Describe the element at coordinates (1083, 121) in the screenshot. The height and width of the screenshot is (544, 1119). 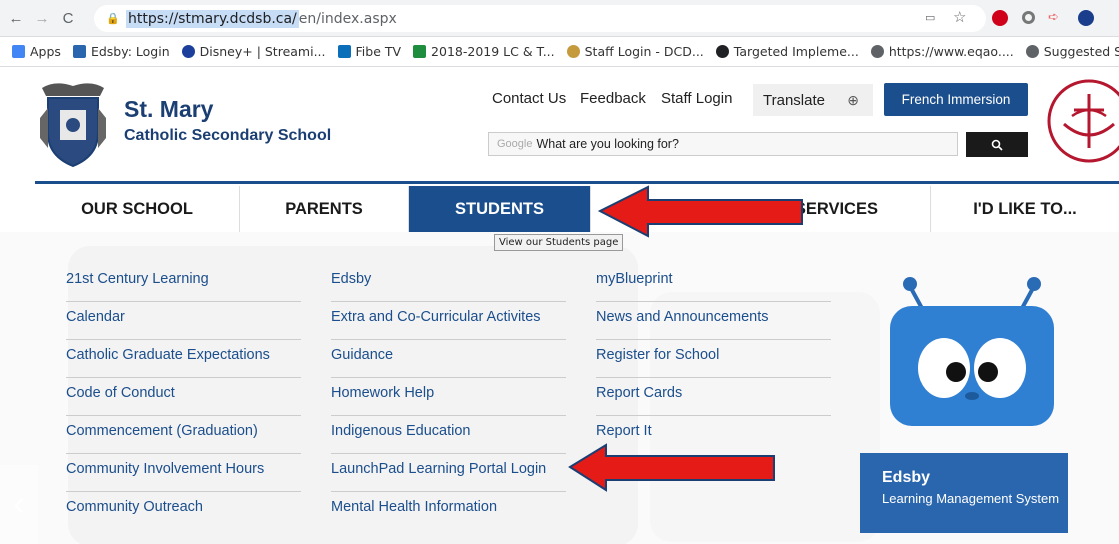
I see `board-emblem-icon` at that location.